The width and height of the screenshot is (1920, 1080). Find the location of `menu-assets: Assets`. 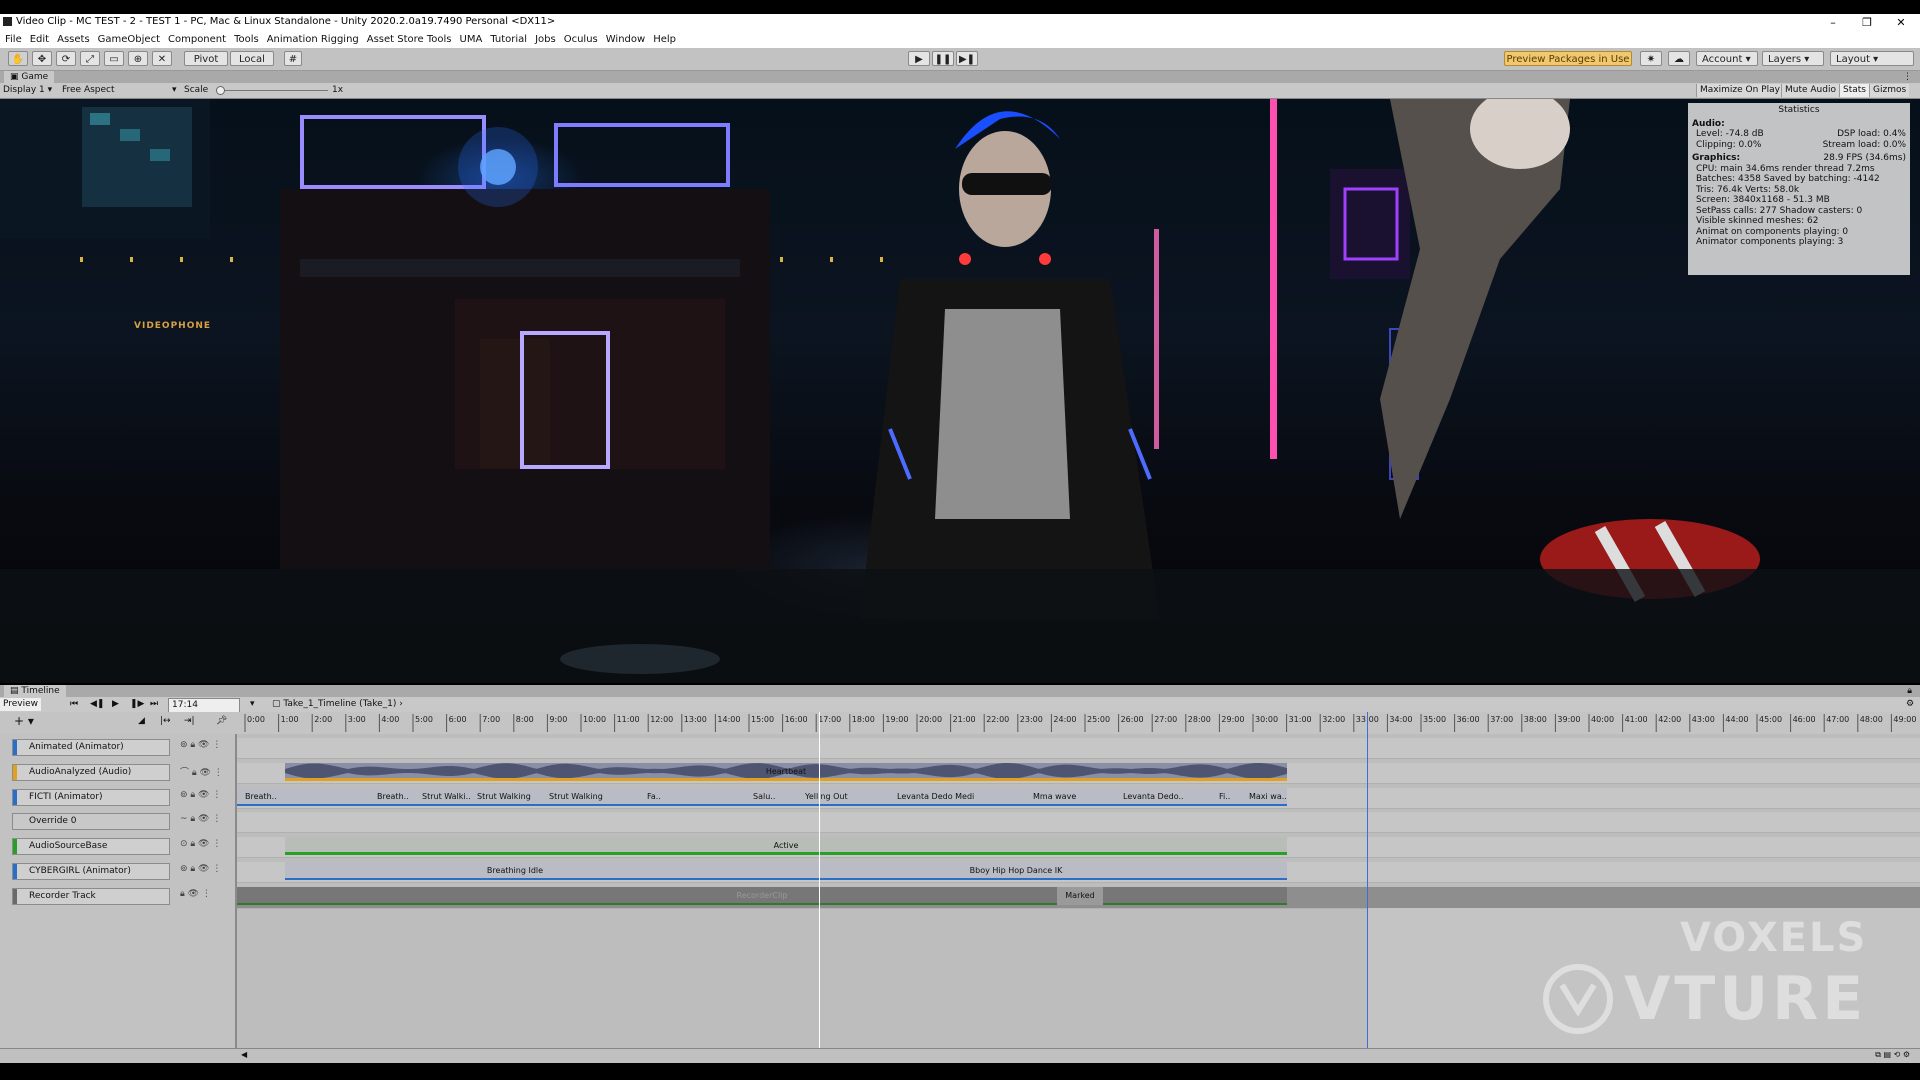

menu-assets: Assets is located at coordinates (73, 39).